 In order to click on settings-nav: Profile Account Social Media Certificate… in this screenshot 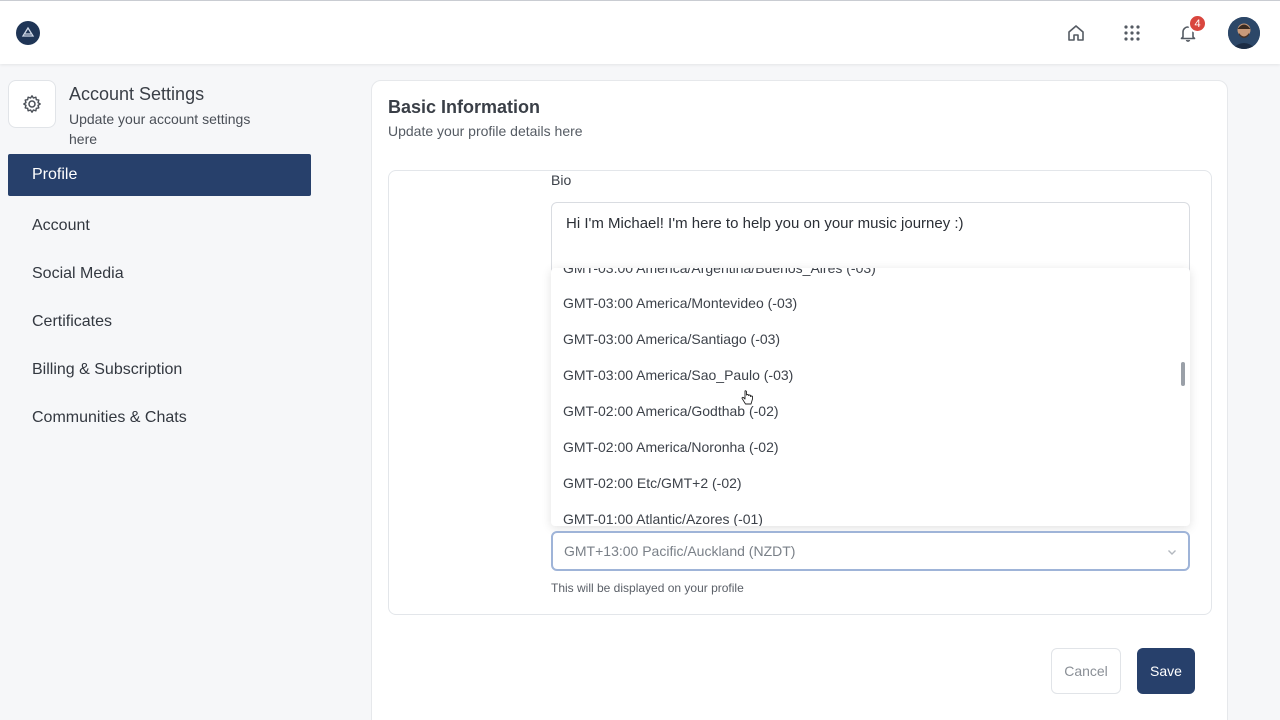, I will do `click(159, 298)`.